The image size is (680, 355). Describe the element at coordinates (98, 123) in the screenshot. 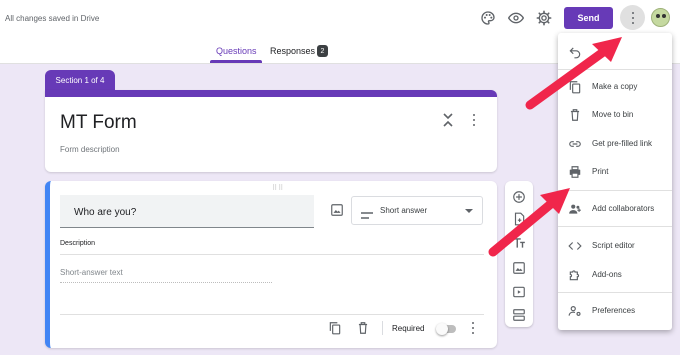

I see `form-title: MT Form` at that location.